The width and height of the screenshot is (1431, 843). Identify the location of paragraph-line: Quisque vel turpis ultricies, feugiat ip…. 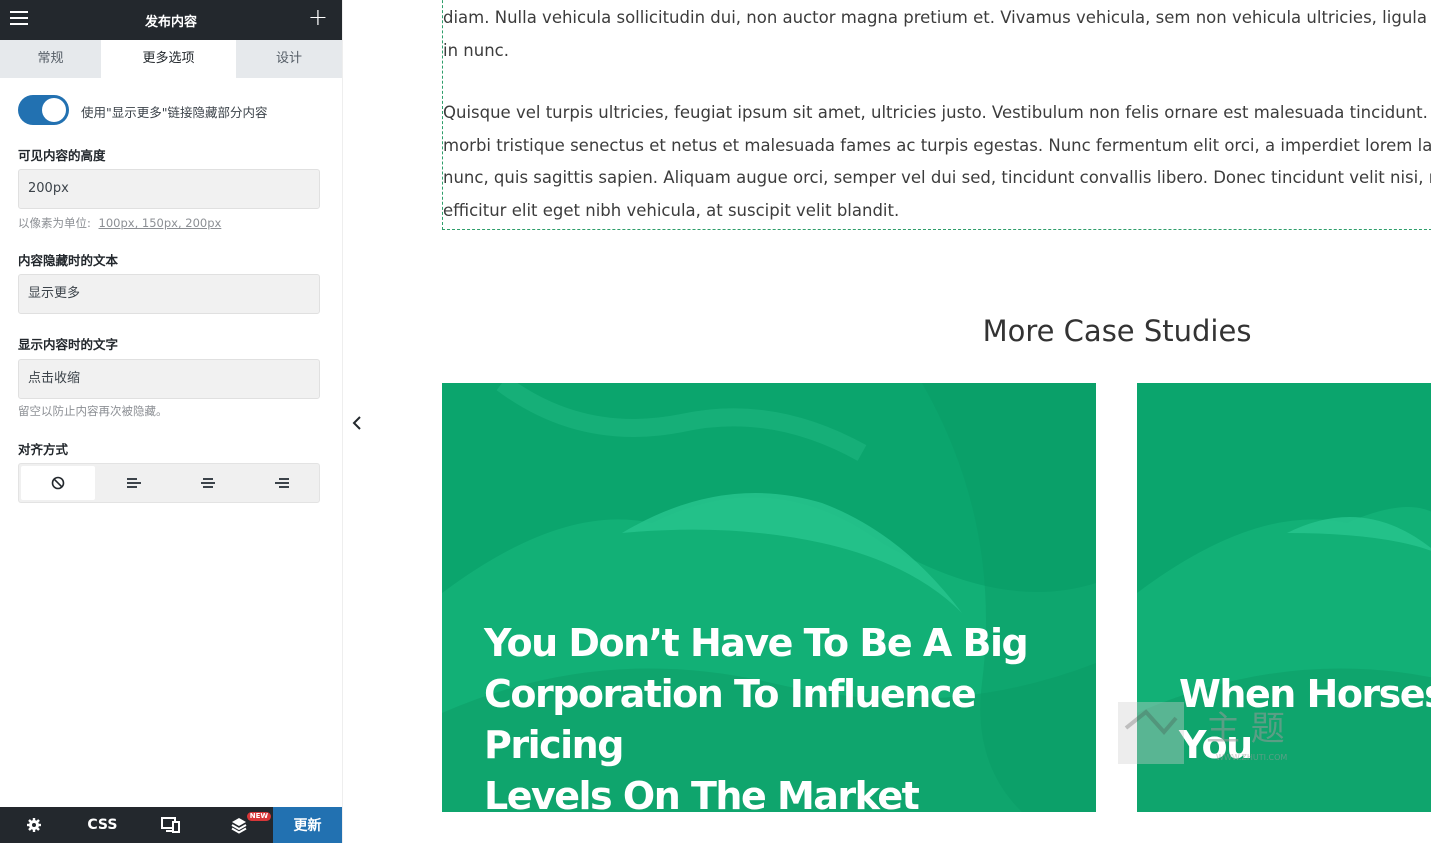
(937, 112).